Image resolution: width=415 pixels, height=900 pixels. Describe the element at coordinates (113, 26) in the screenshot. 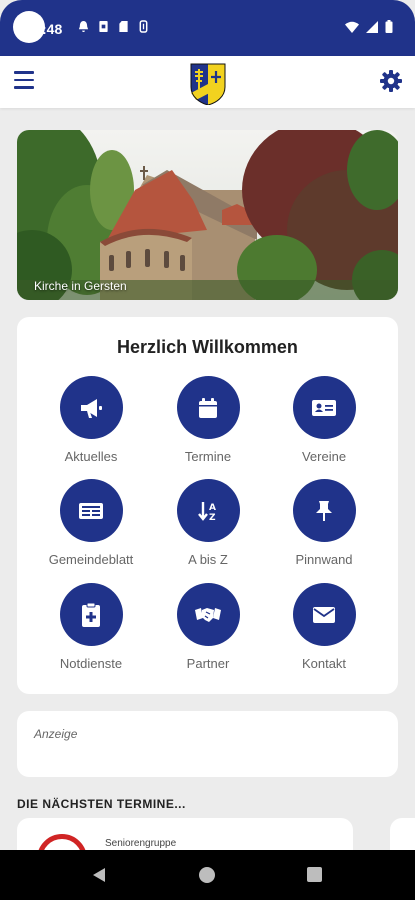

I see `status-icons-left` at that location.